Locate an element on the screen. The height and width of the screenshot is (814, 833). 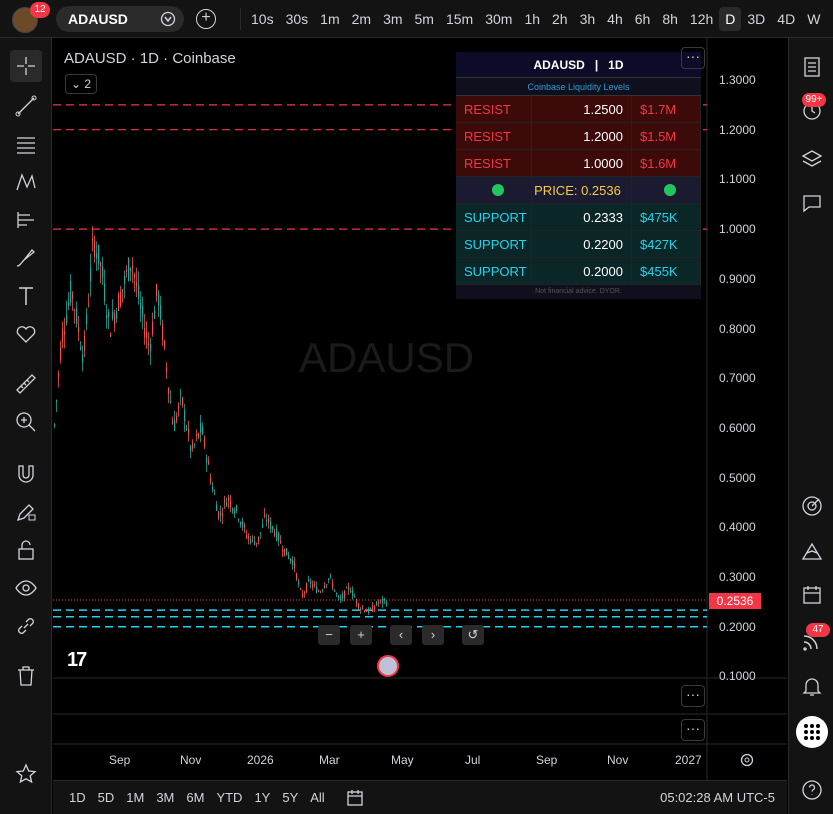
range-YTD: YTD is located at coordinates (229, 797).